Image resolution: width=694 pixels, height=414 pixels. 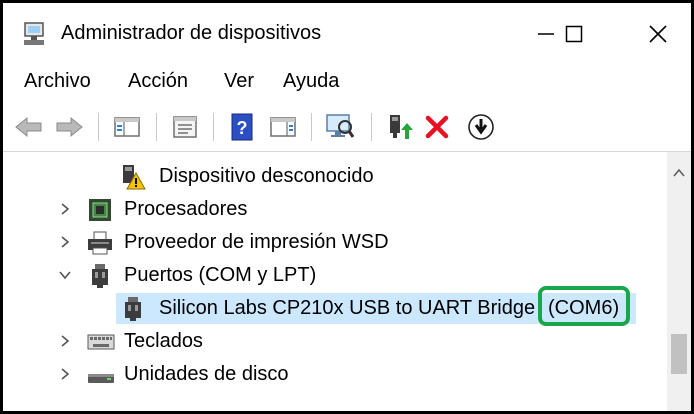 What do you see at coordinates (335, 374) in the screenshot?
I see `tree-item-disk-drives: Unidades de disco` at bounding box center [335, 374].